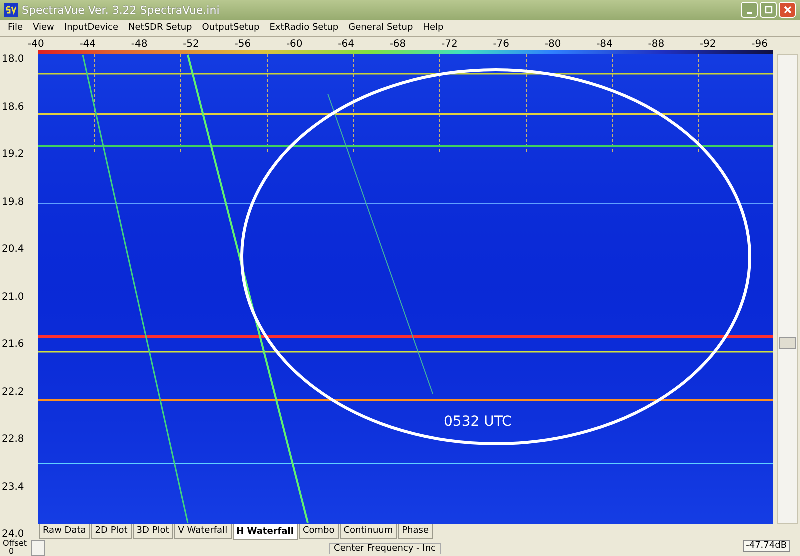 The height and width of the screenshot is (556, 800). Describe the element at coordinates (14, 107) in the screenshot. I see `axis-label: 18.6` at that location.